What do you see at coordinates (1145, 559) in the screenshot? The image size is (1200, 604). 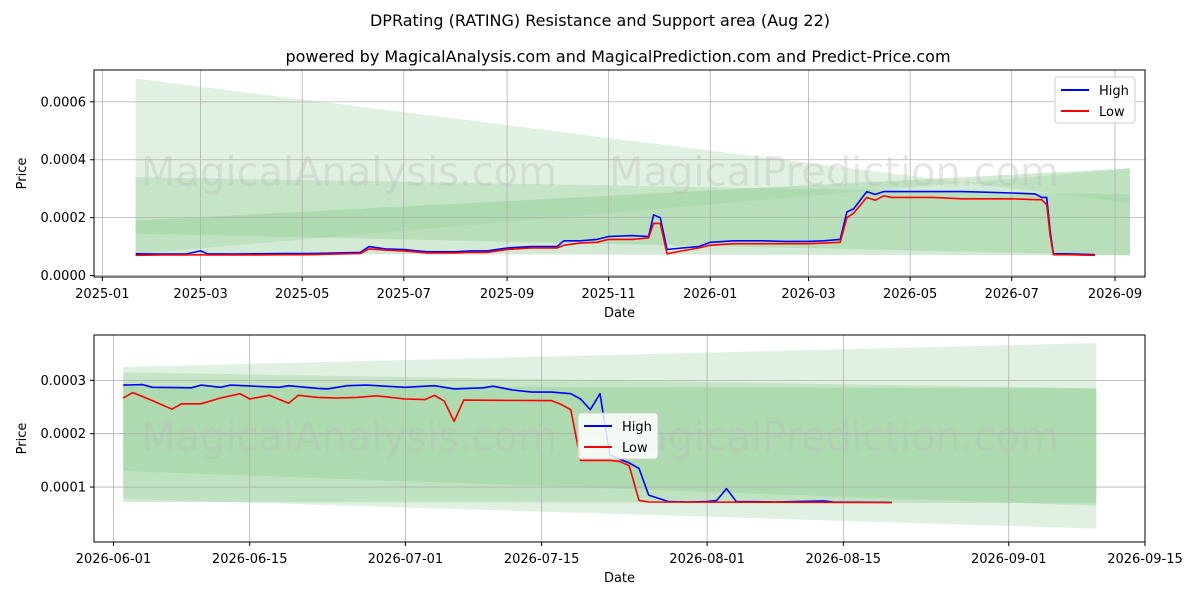 I see `x-tick-label: 2026-09-15` at bounding box center [1145, 559].